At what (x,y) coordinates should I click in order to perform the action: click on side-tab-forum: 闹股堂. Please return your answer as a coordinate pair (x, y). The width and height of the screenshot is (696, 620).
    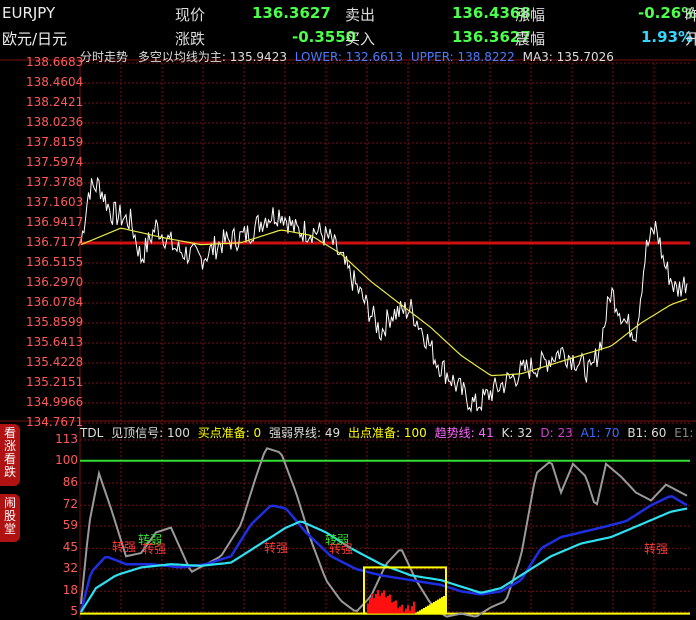
    Looking at the image, I should click on (10, 518).